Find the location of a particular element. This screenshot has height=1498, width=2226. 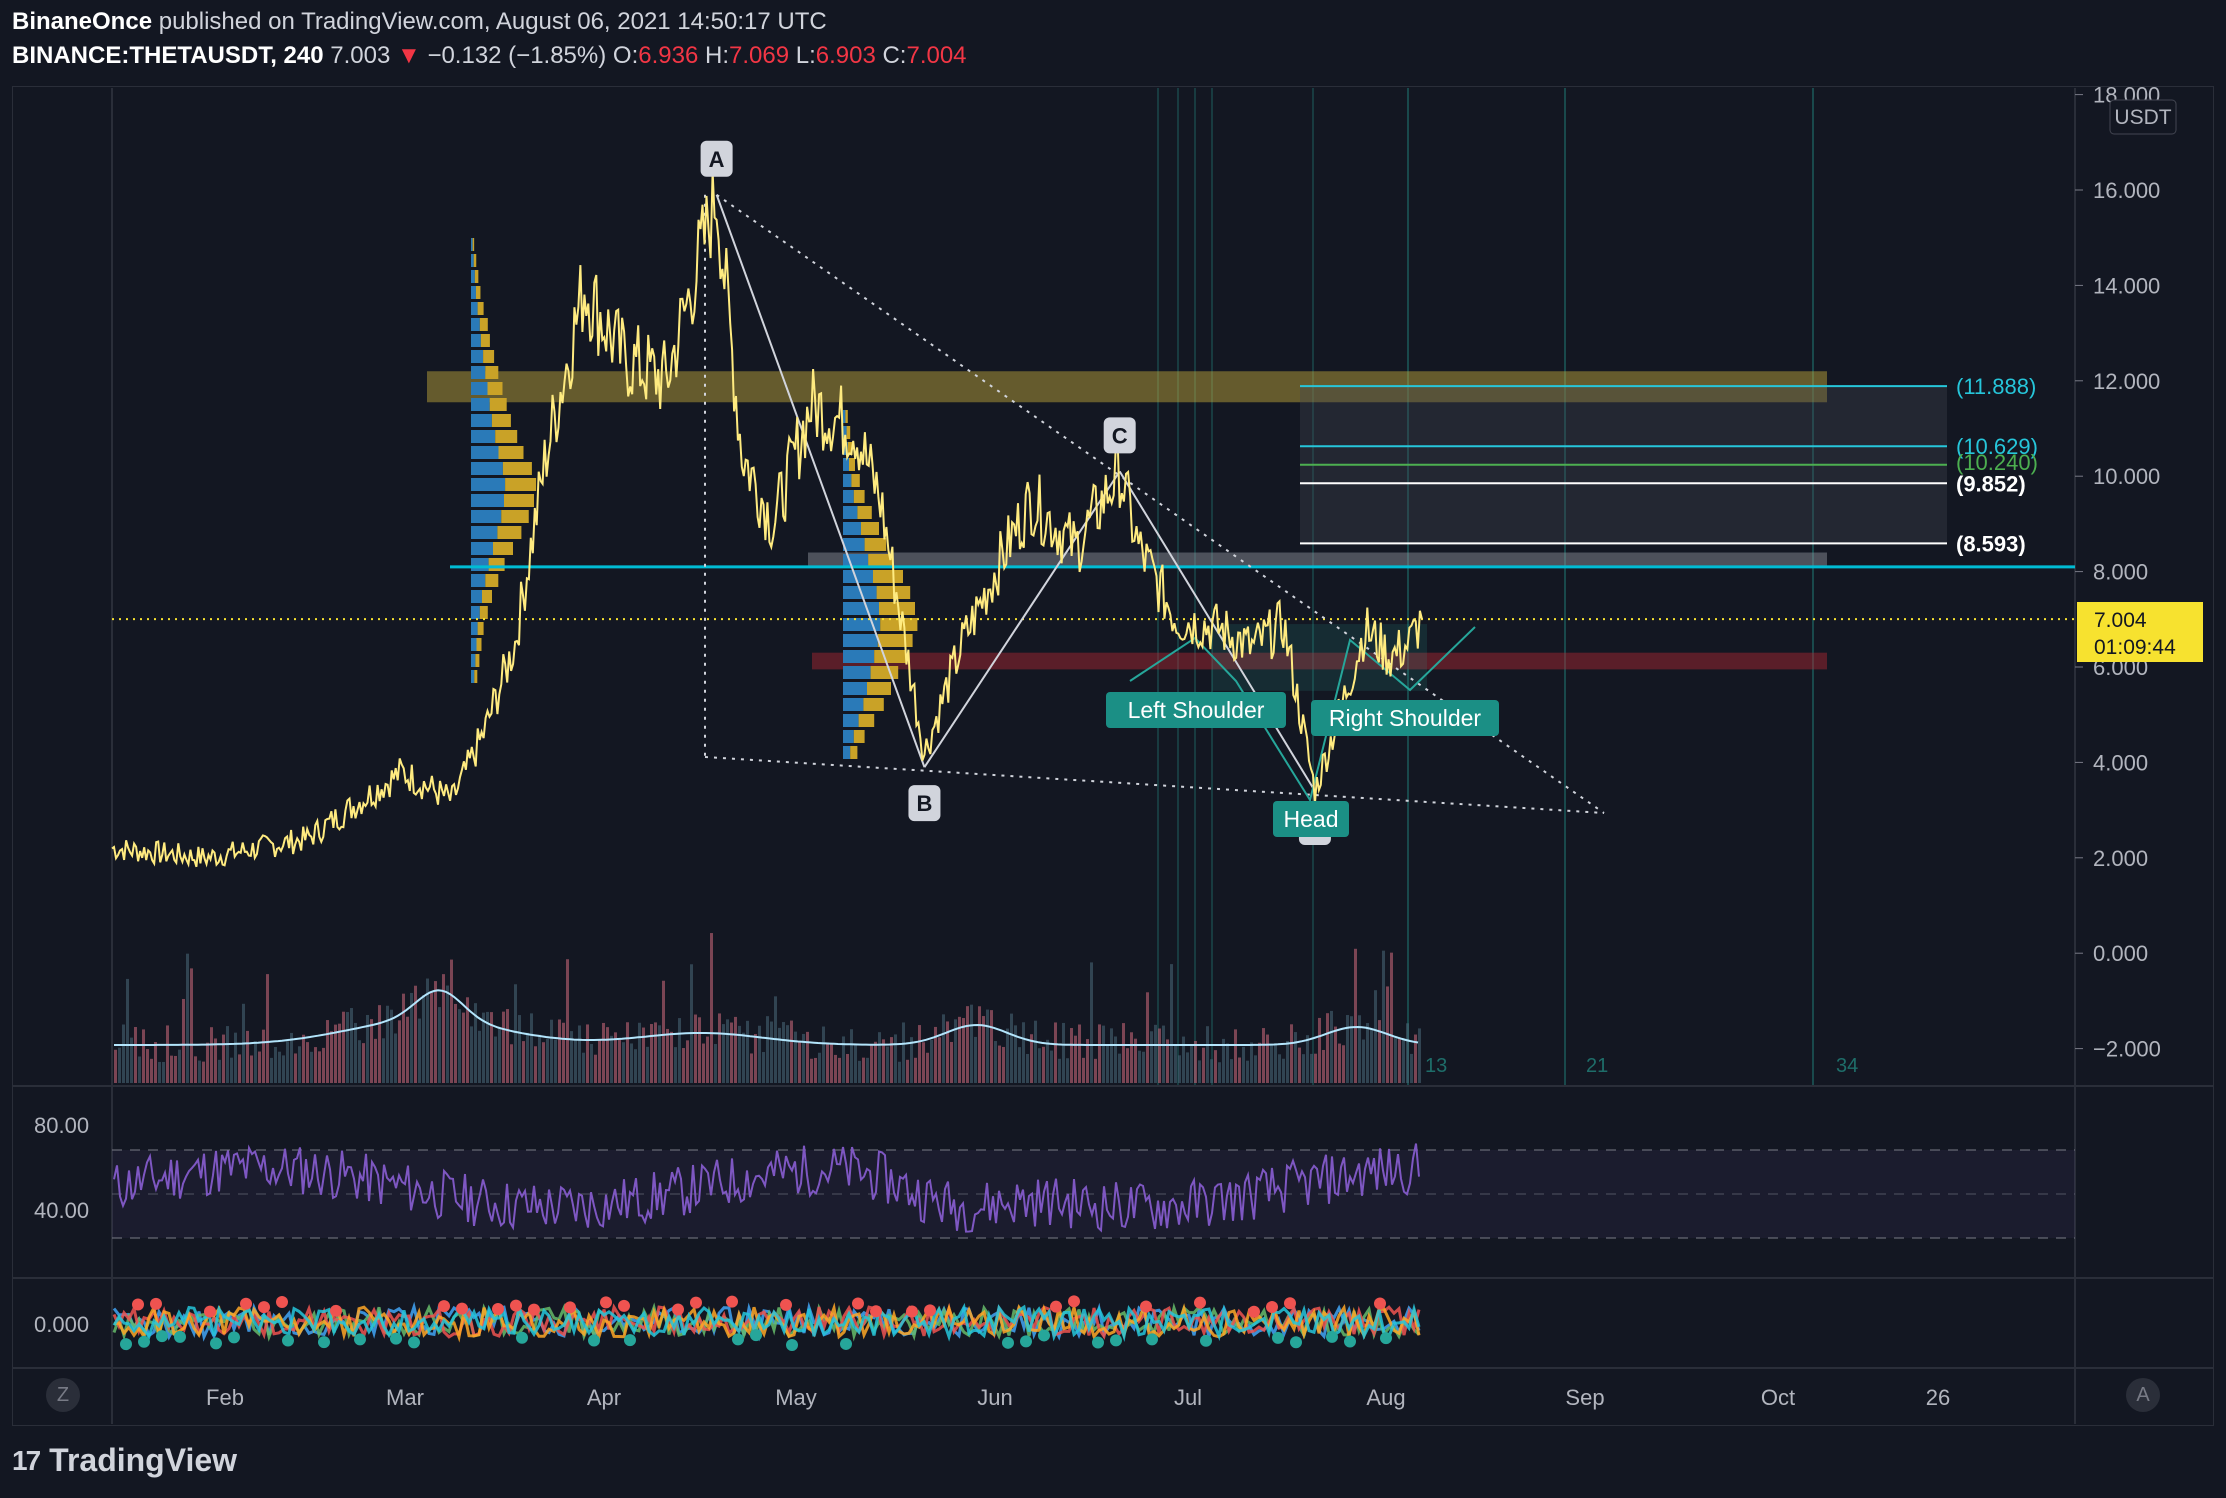

fib-level-label: (11.888) is located at coordinates (1996, 386).